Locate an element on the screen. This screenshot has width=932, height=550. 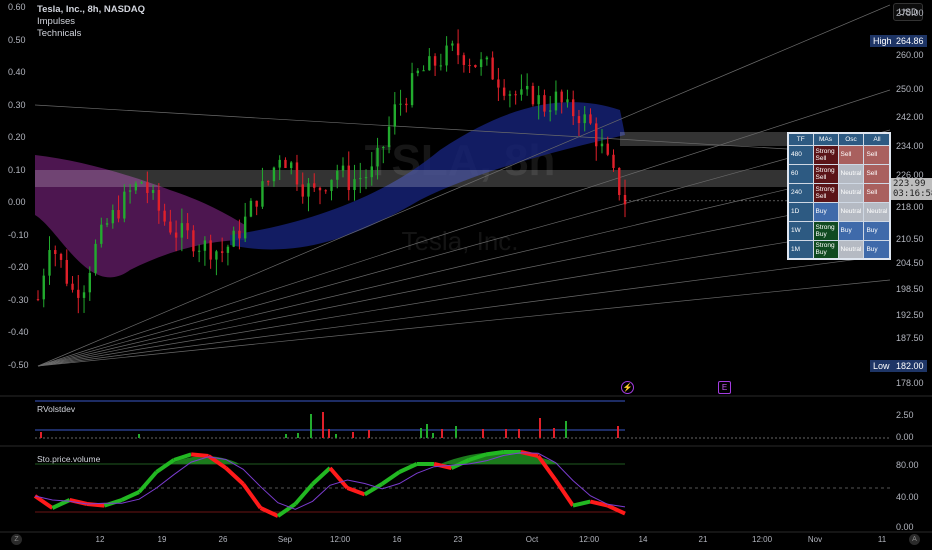
mas-cell: Strong Buy is located at coordinates (825, 249).